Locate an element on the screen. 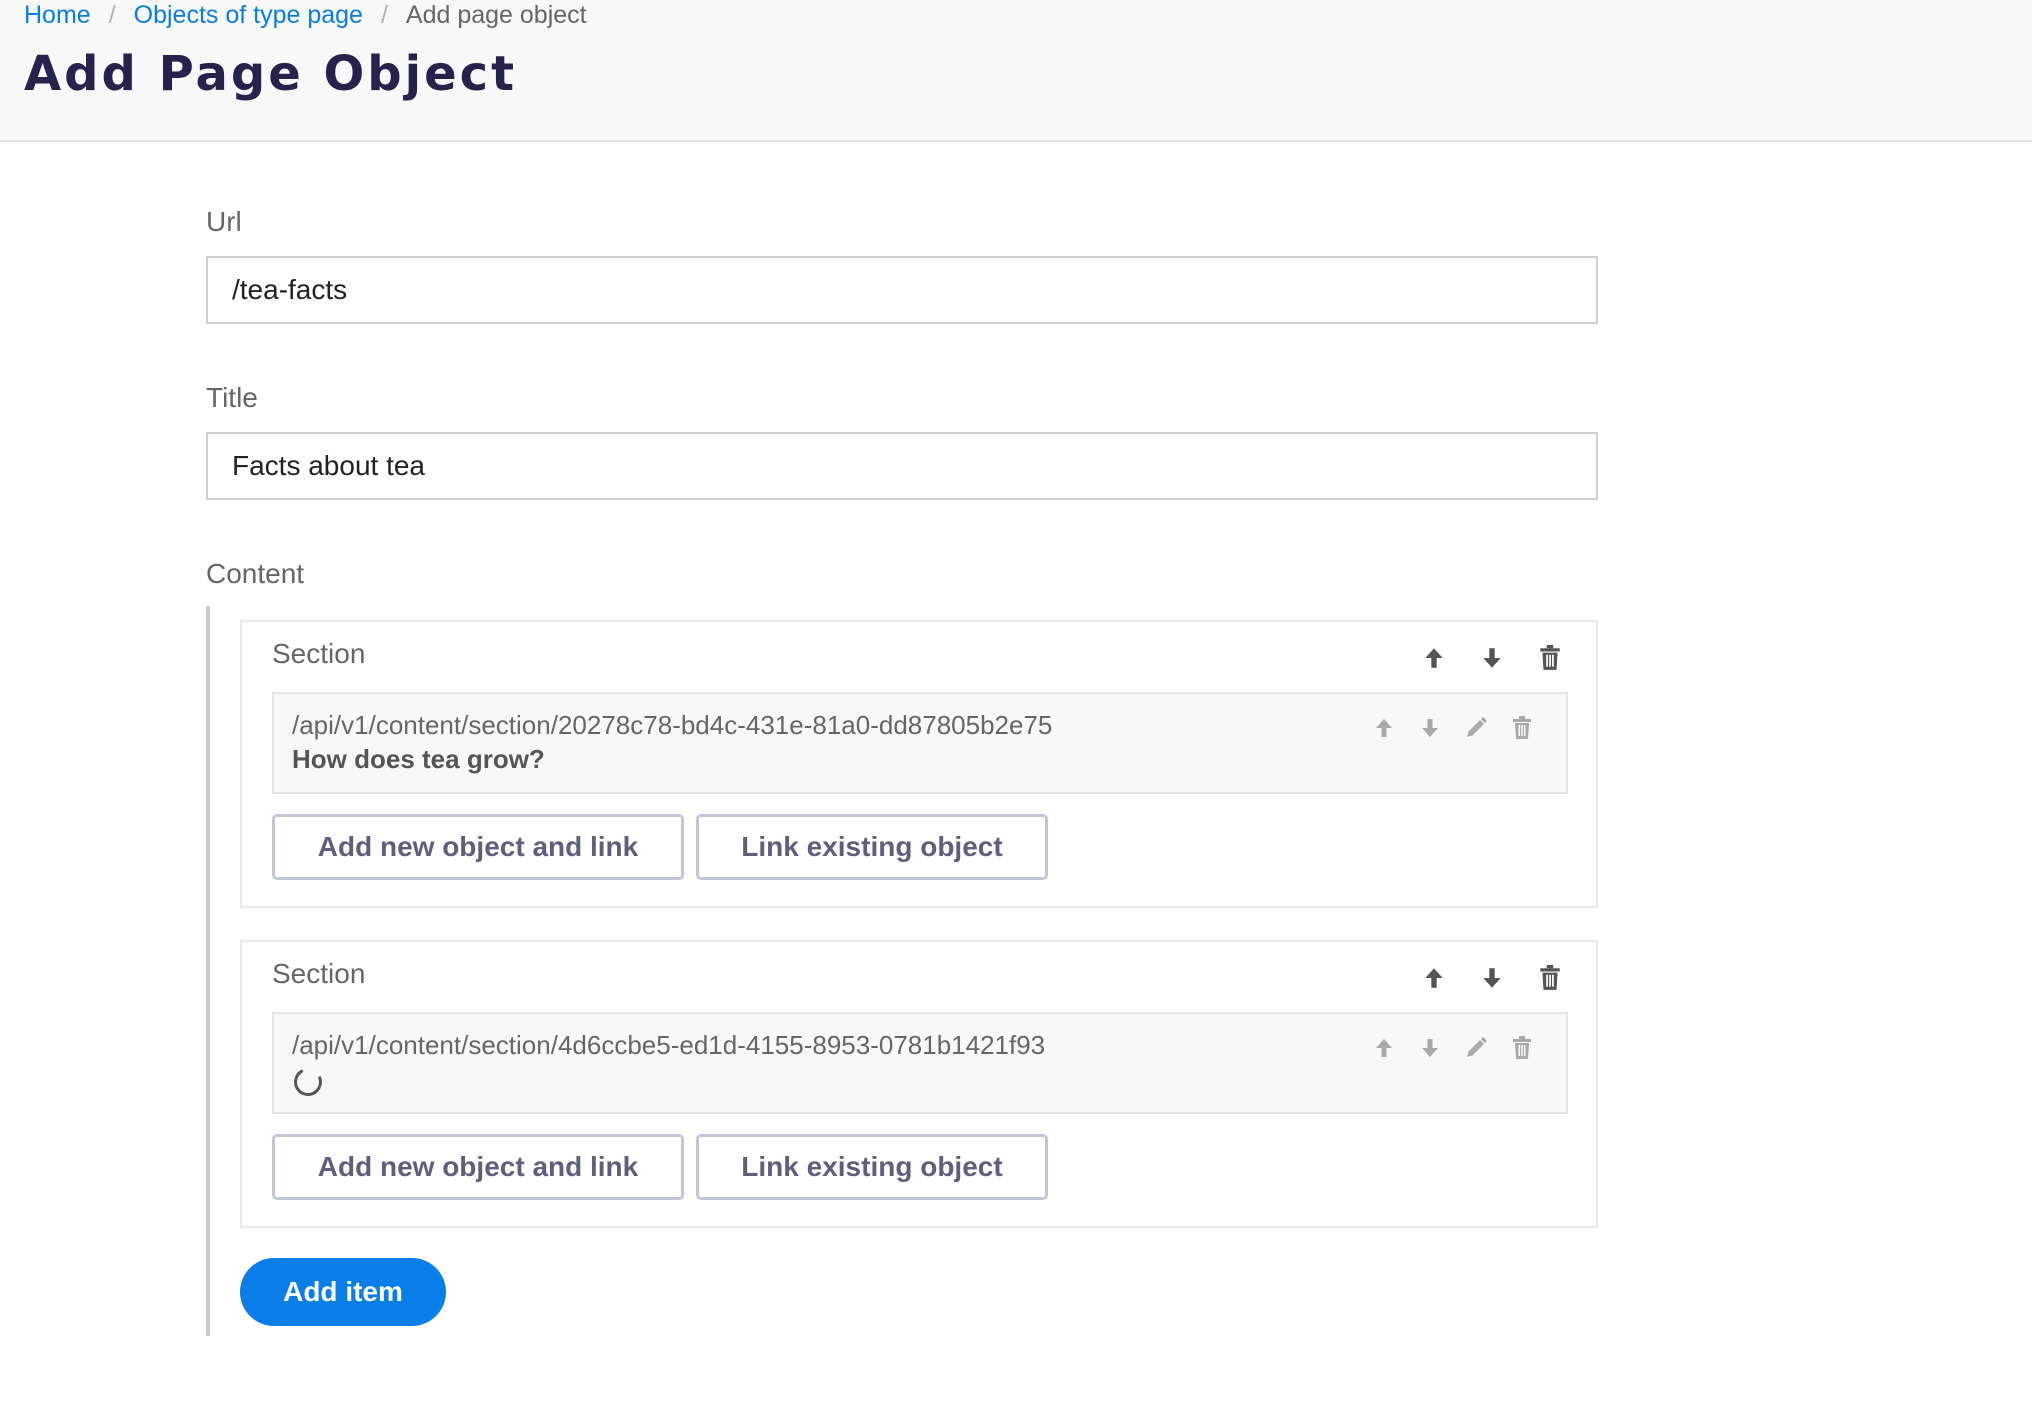 The height and width of the screenshot is (1412, 2032). linked-object-title: How does tea grow? is located at coordinates (418, 759).